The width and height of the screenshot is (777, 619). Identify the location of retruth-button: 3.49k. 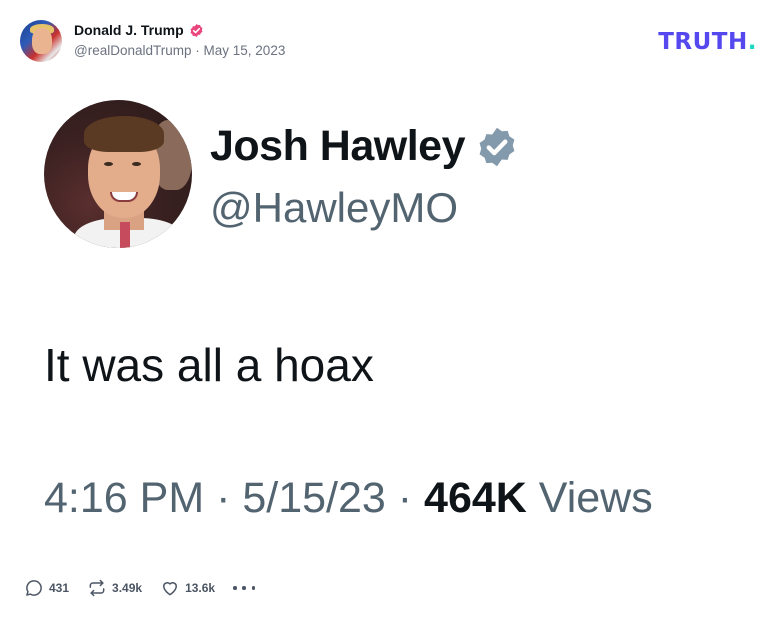
(114, 588).